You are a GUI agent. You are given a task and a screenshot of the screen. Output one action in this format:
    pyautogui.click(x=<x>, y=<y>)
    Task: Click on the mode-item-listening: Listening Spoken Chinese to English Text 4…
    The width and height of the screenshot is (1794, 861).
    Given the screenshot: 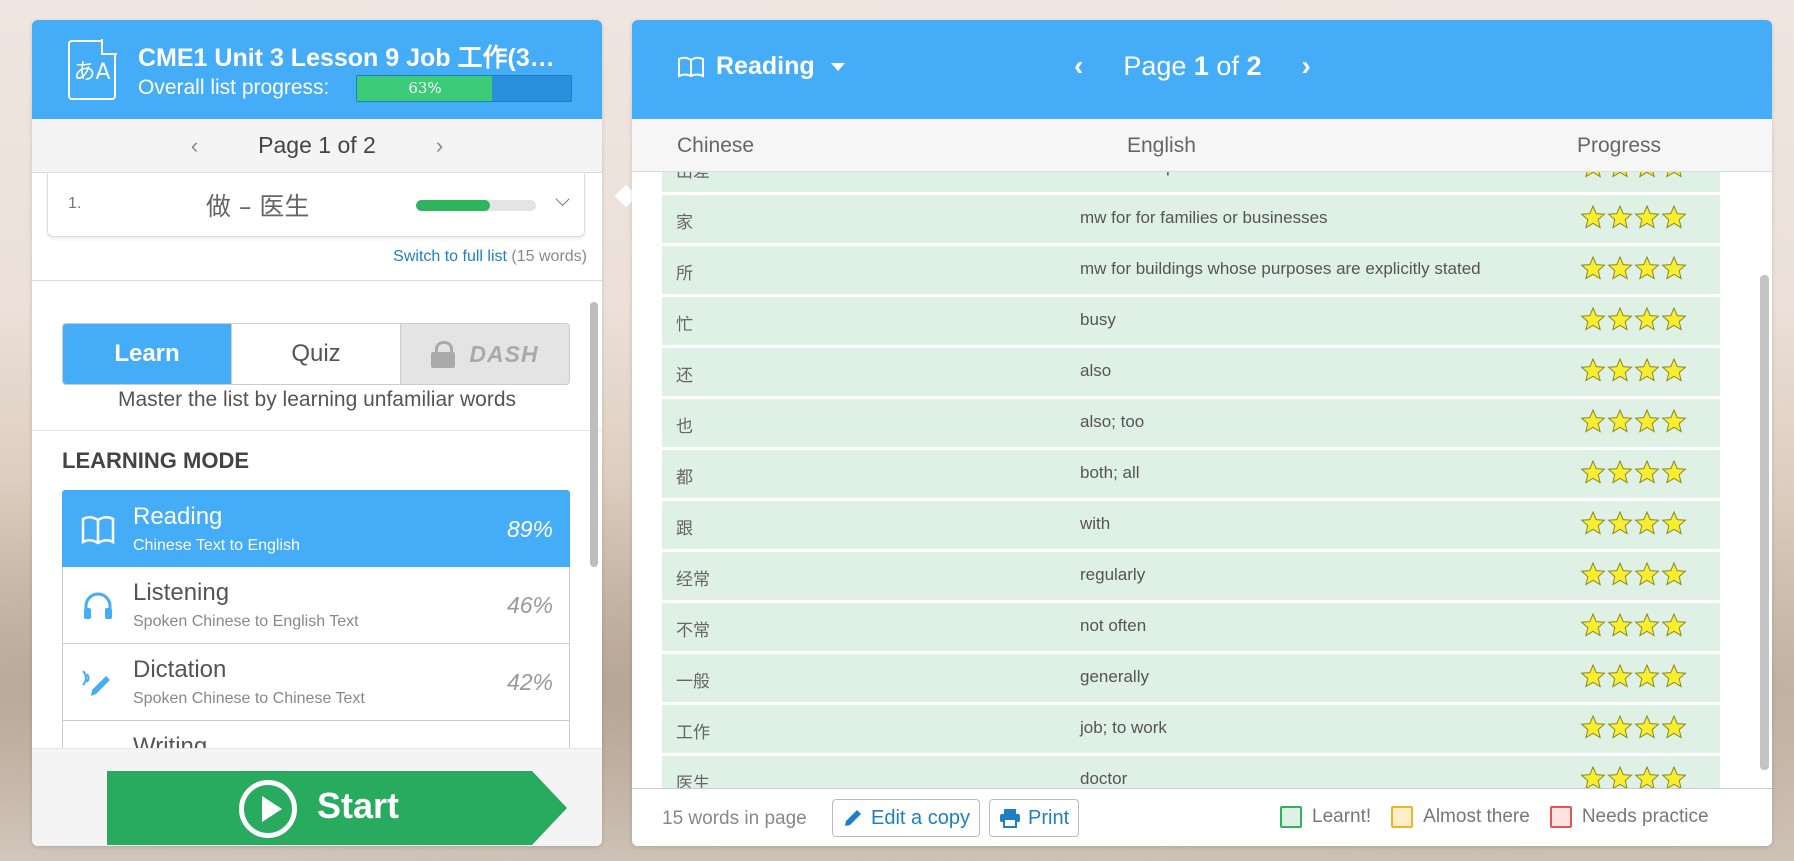 What is the action you would take?
    pyautogui.click(x=316, y=605)
    